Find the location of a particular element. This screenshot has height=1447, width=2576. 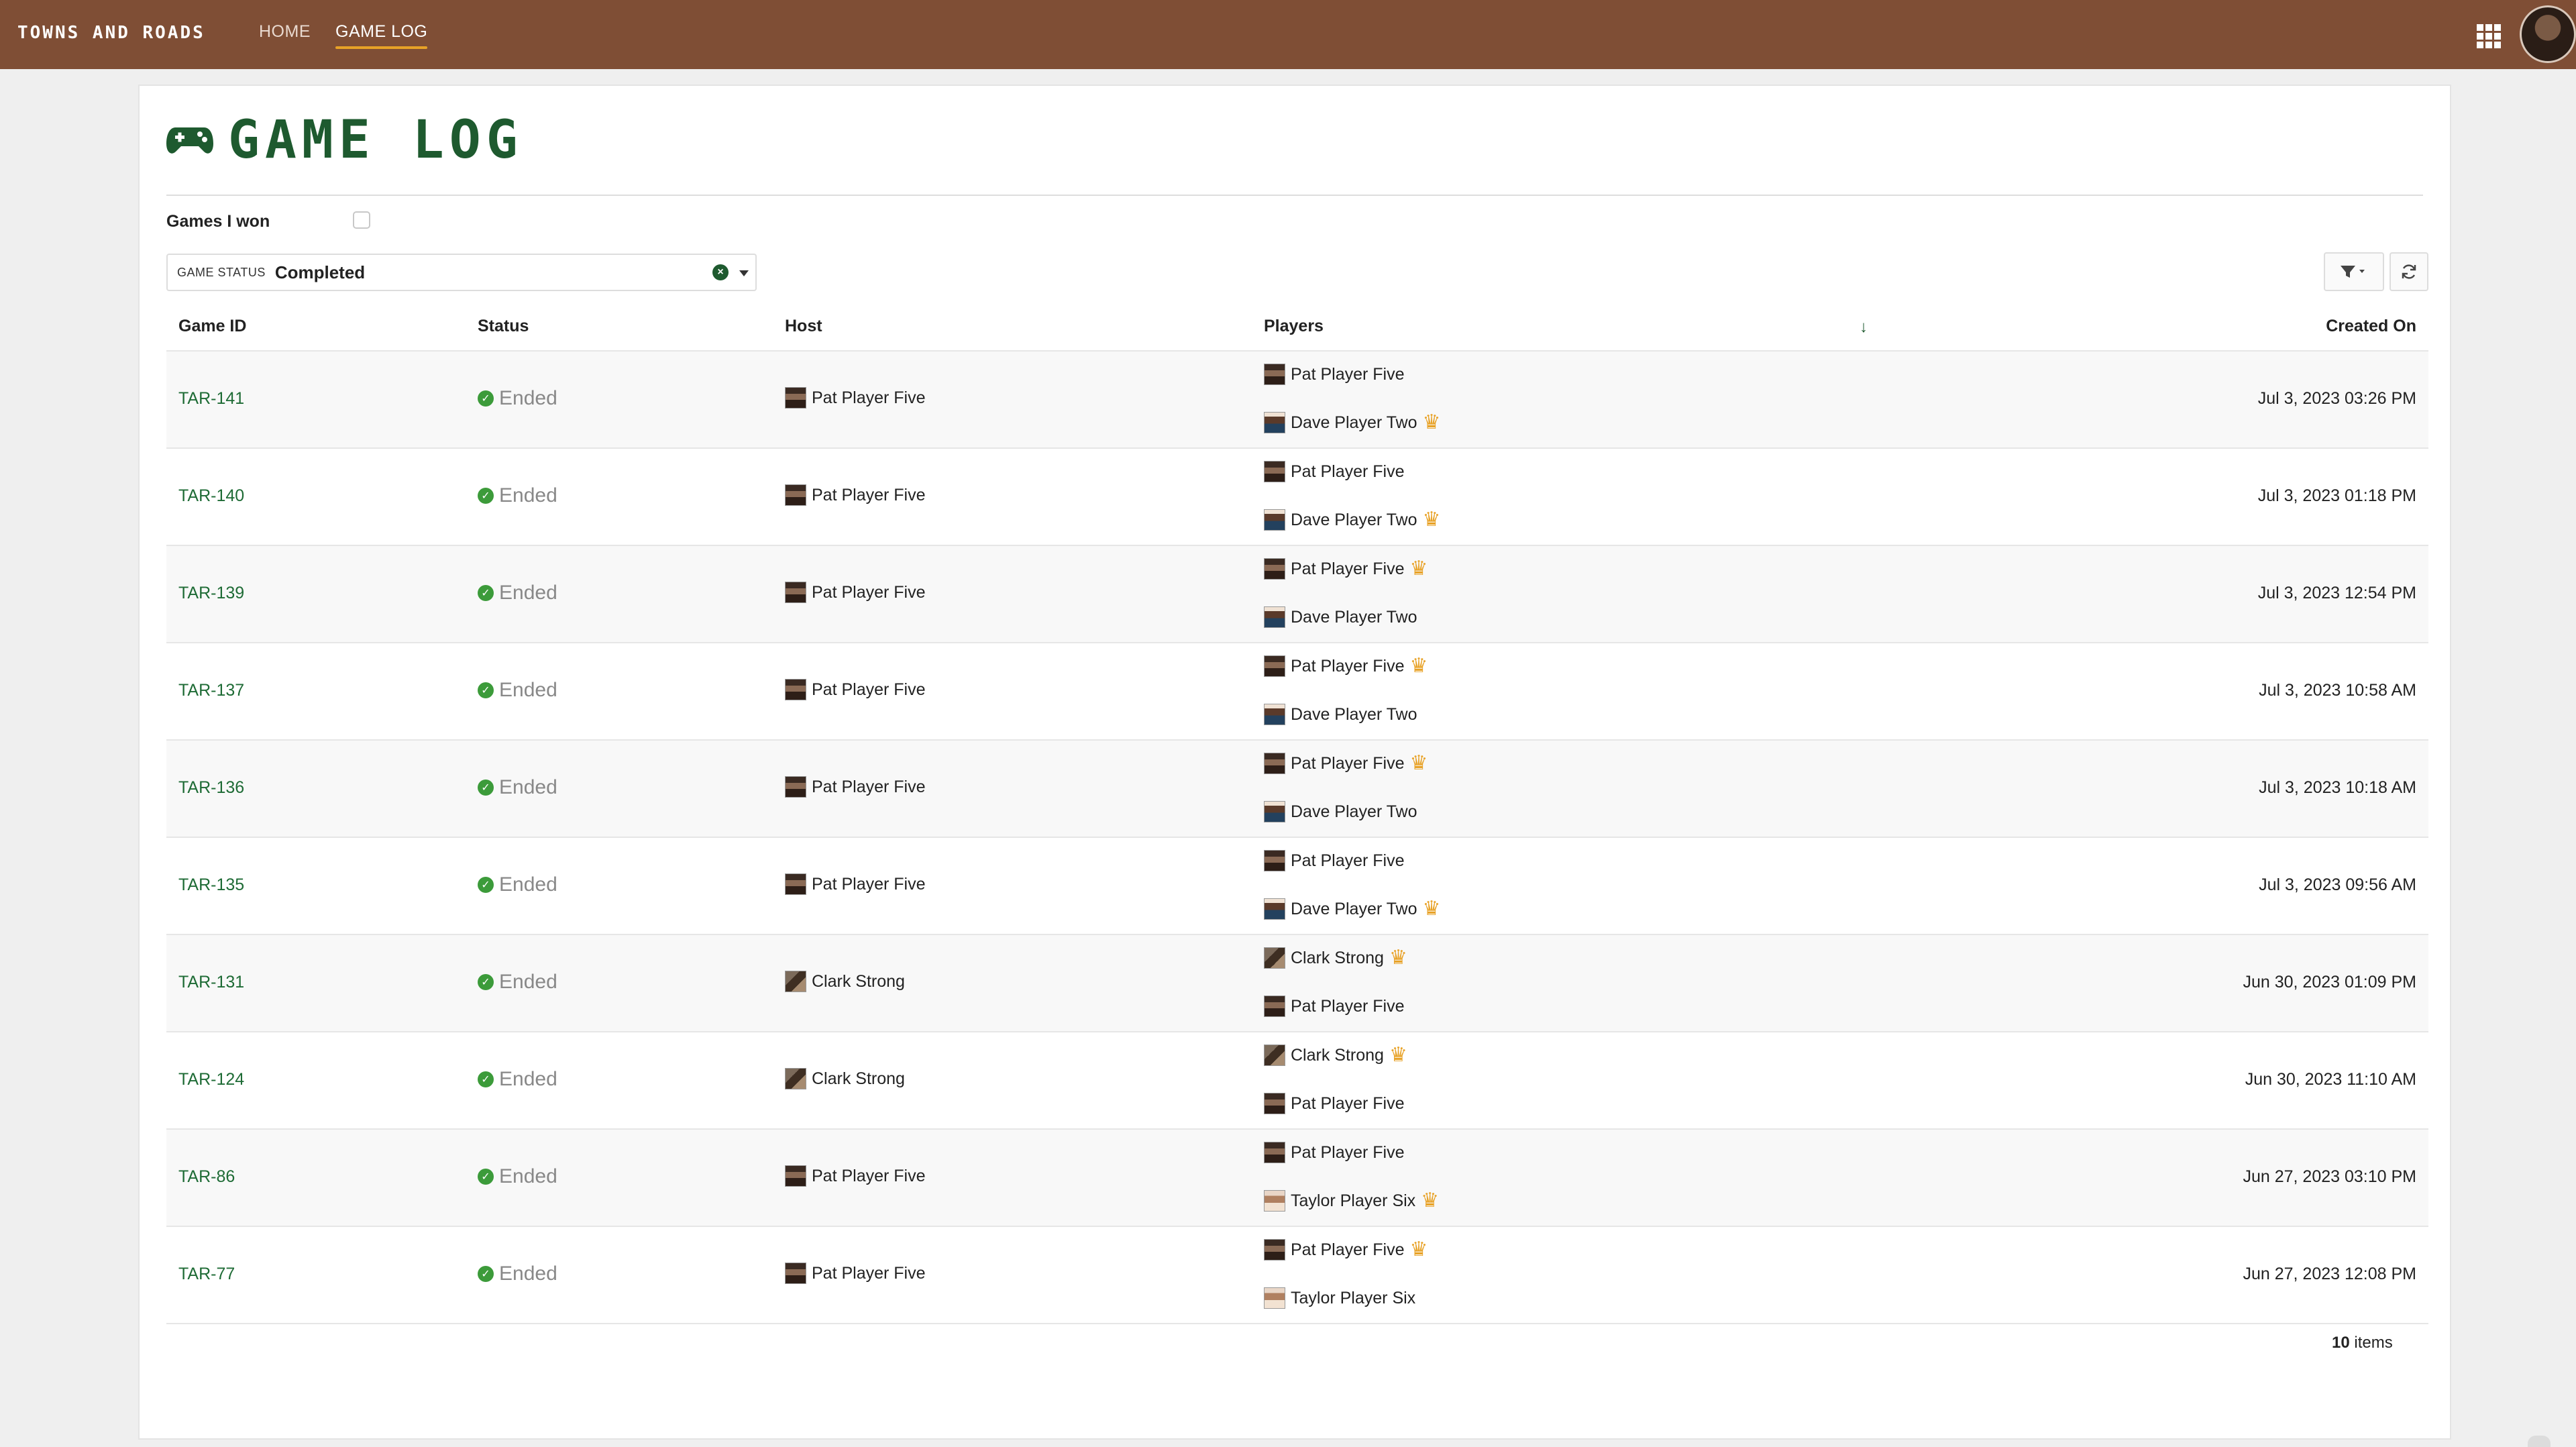

top-bar: TOWNS AND ROADS HOME GAME LOG is located at coordinates (1288, 35).